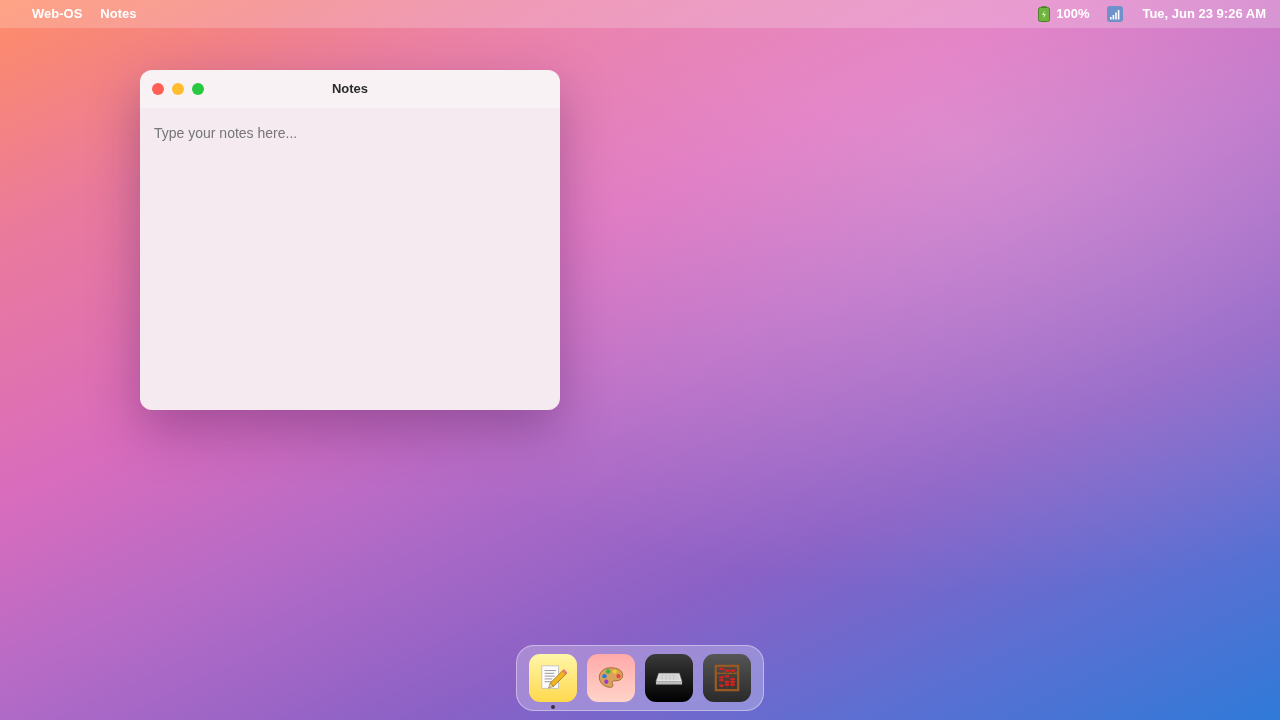 The width and height of the screenshot is (1280, 720). What do you see at coordinates (178, 89) in the screenshot?
I see `minimize-button` at bounding box center [178, 89].